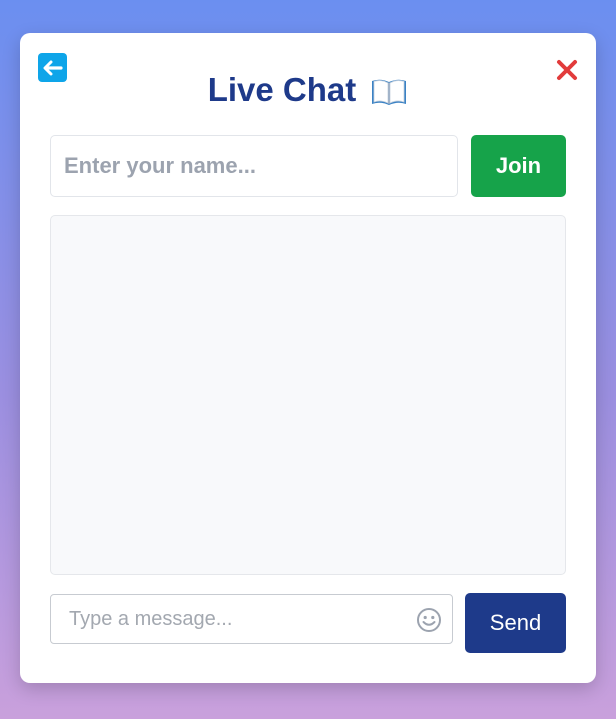 The image size is (616, 719). I want to click on name-input, so click(254, 166).